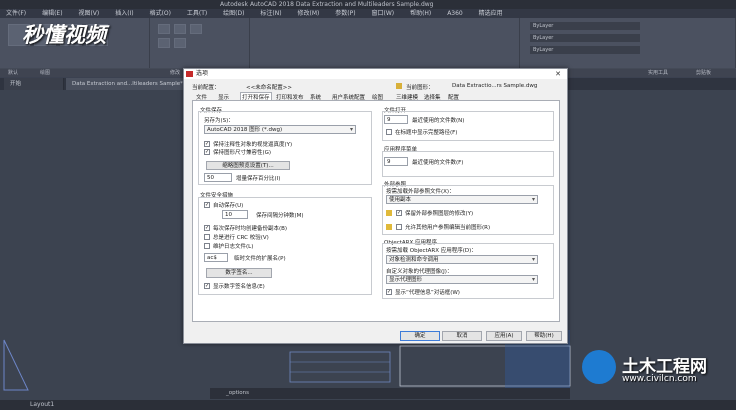  Describe the element at coordinates (250, 229) in the screenshot. I see `backup-label: 每次保存时均创建备份副本(B)` at that location.